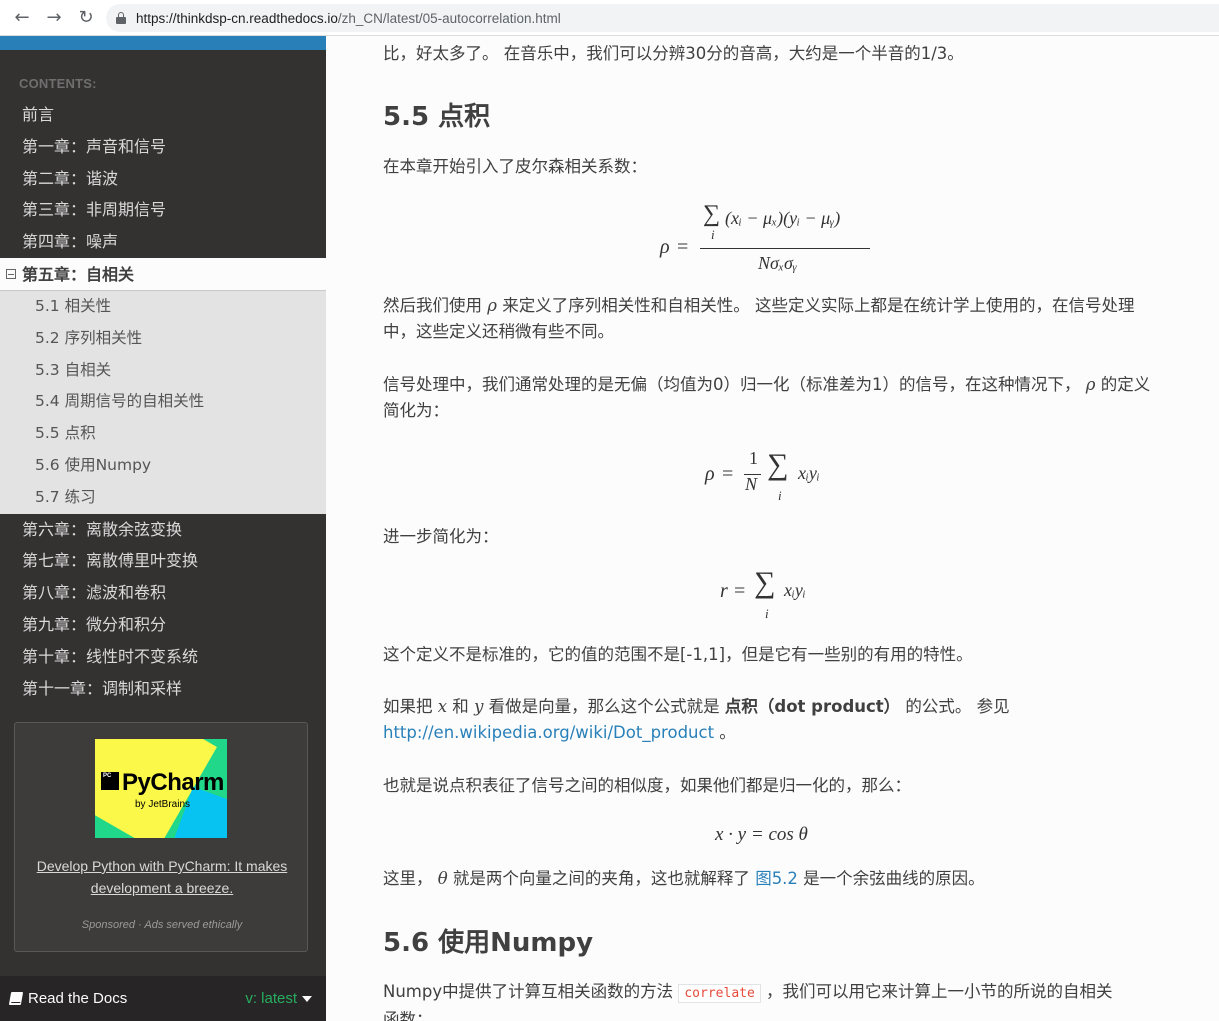  Describe the element at coordinates (271, 998) in the screenshot. I see `version-text: v: latest` at that location.